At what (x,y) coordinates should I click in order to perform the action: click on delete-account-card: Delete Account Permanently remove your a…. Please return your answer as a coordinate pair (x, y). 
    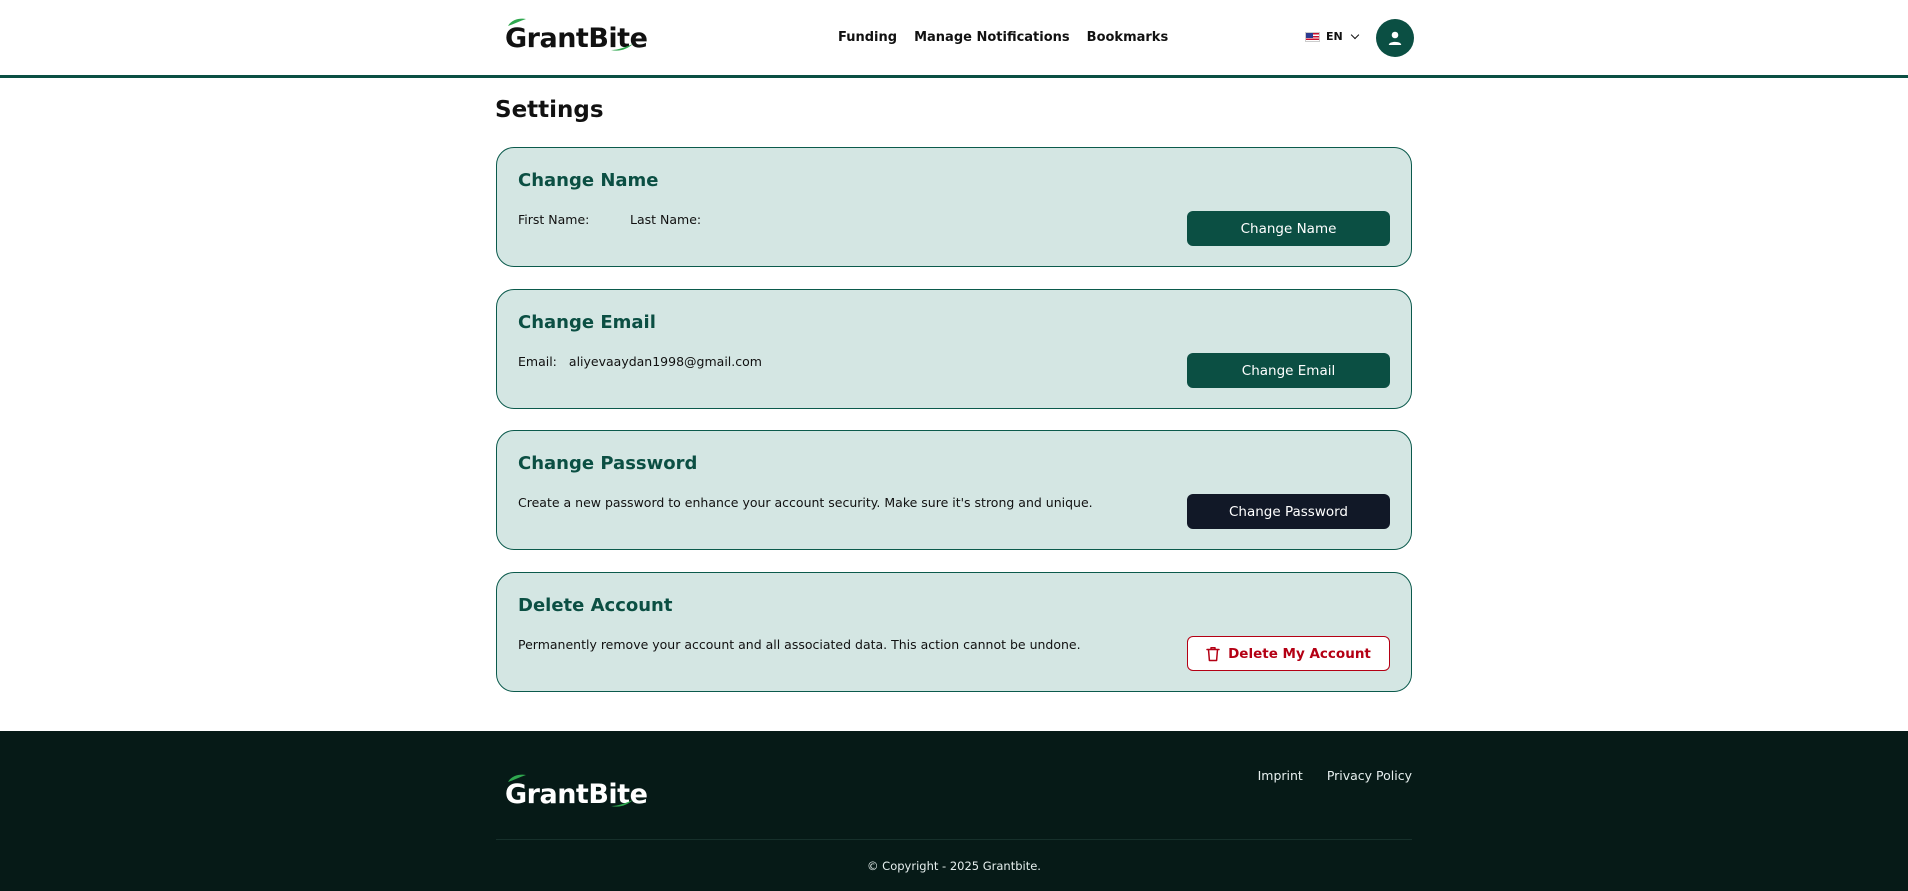
    Looking at the image, I should click on (954, 632).